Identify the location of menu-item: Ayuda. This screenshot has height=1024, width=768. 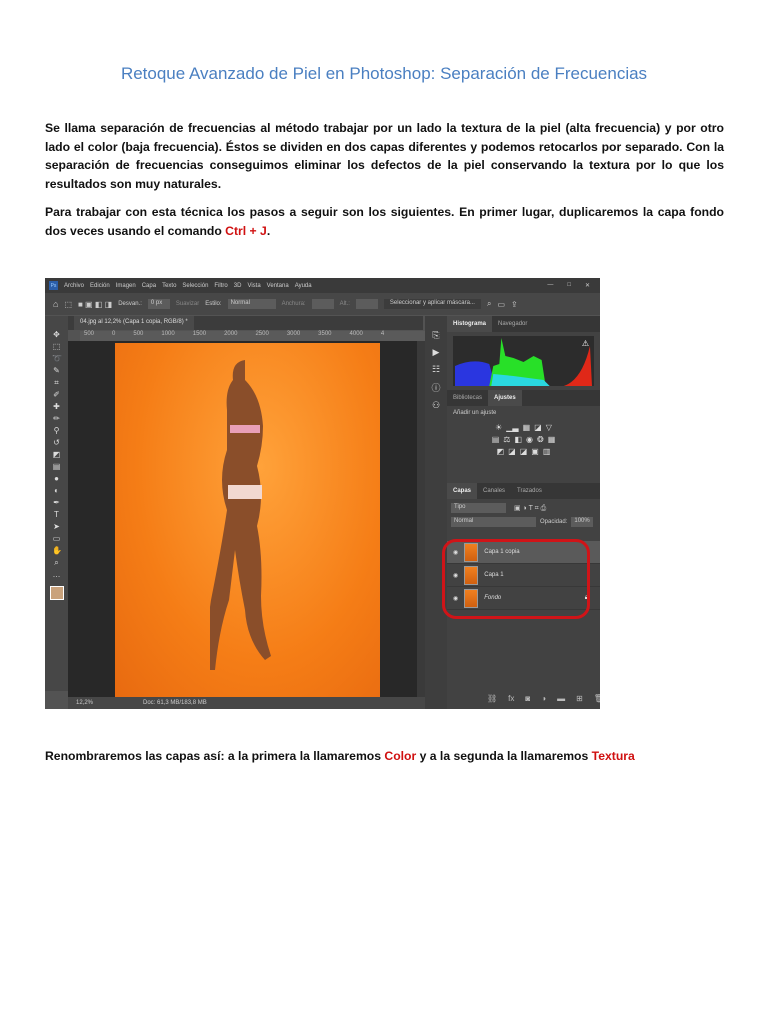
(303, 286).